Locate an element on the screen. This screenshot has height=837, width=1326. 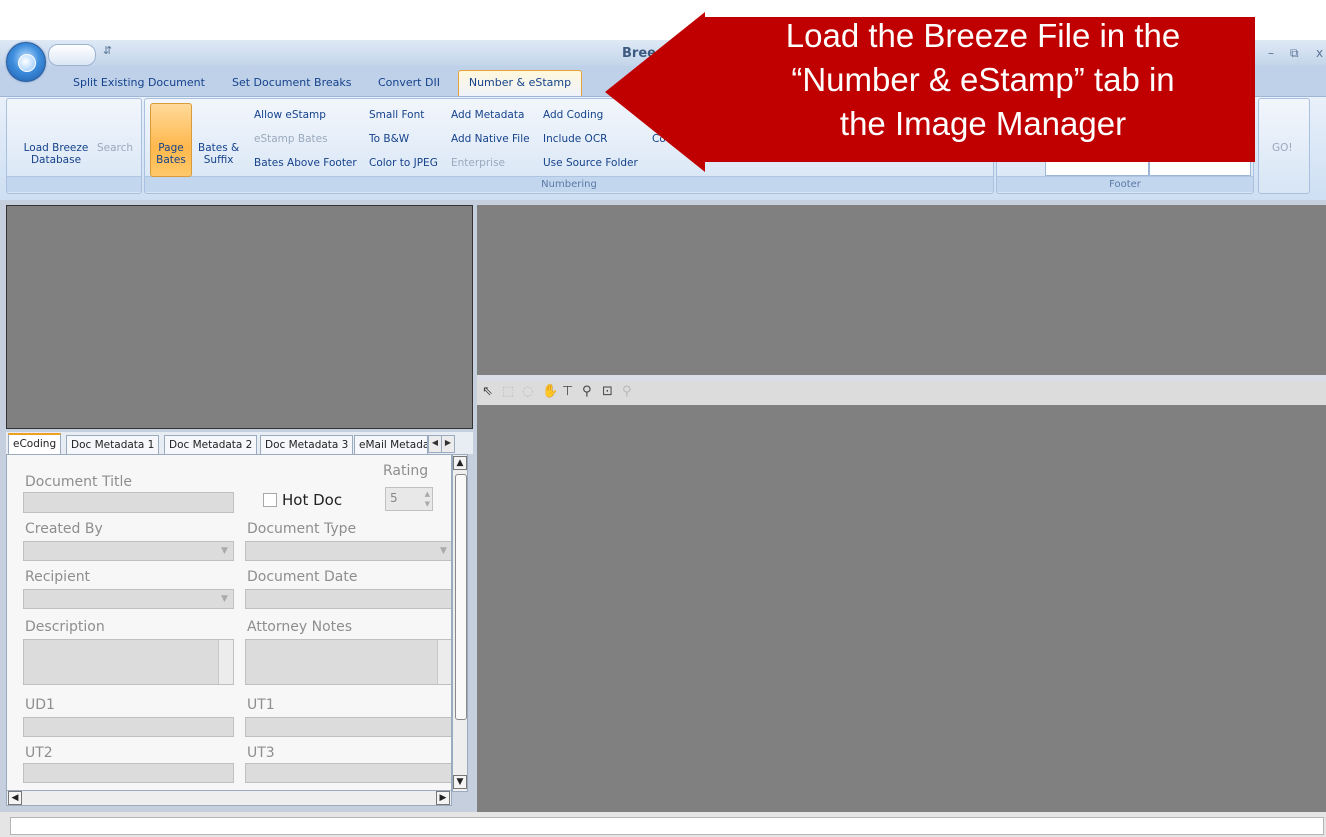
vertical-scroll-thumb is located at coordinates (461, 597).